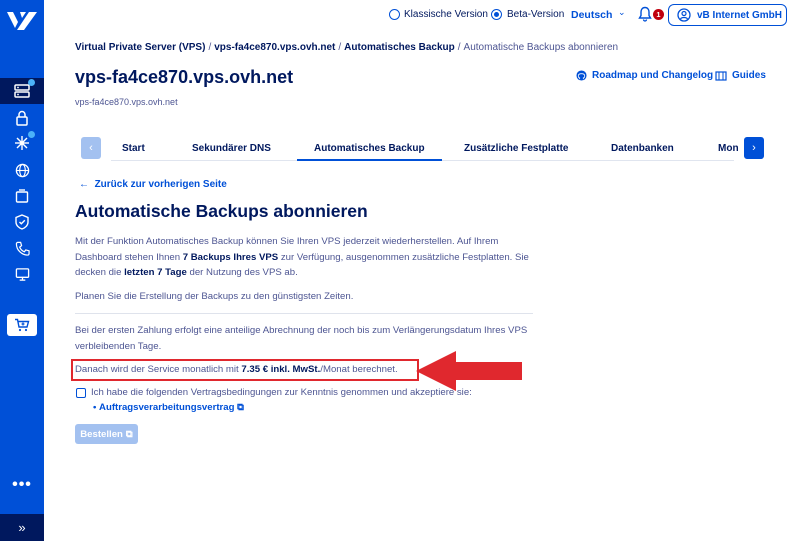 Image resolution: width=800 pixels, height=541 pixels. Describe the element at coordinates (184, 77) in the screenshot. I see `page-title: vps-fa4ce870.vps.ovh.net` at that location.